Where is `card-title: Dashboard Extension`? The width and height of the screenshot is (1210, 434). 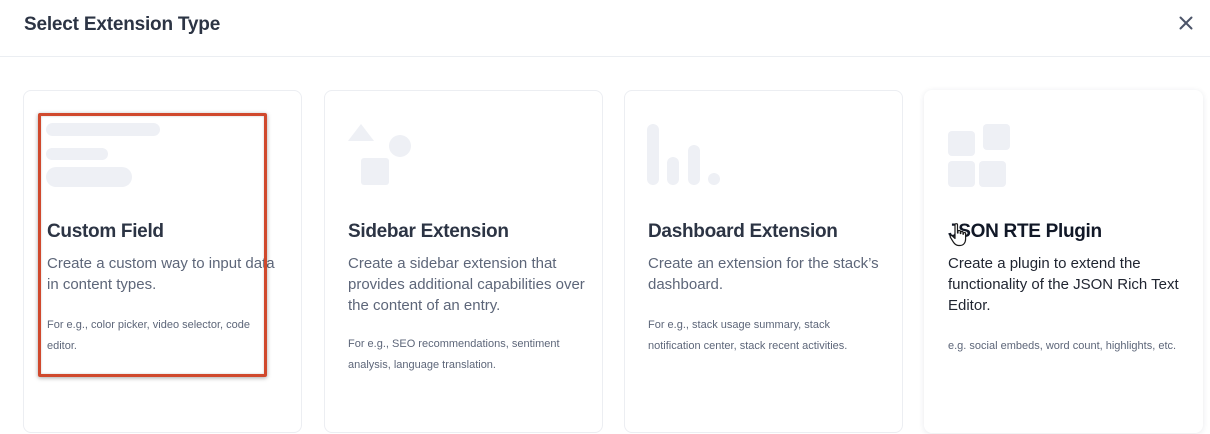 card-title: Dashboard Extension is located at coordinates (743, 231).